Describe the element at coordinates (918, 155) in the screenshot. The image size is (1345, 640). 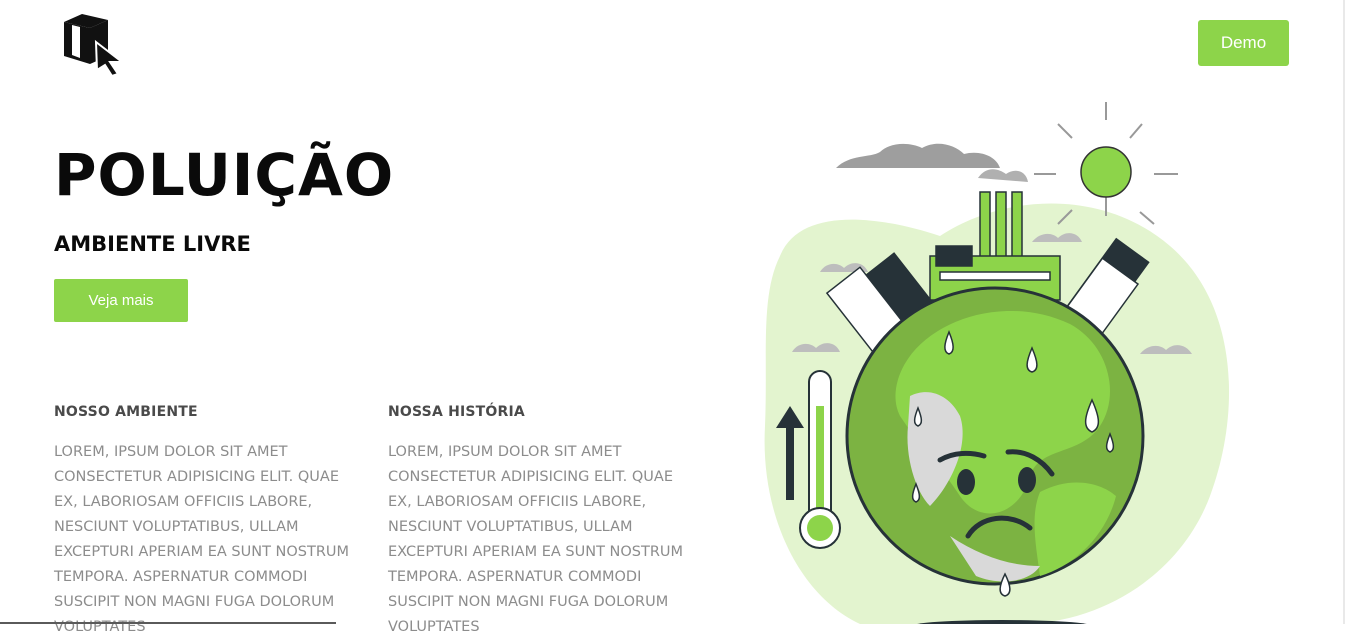
I see `smoke-cloud` at that location.